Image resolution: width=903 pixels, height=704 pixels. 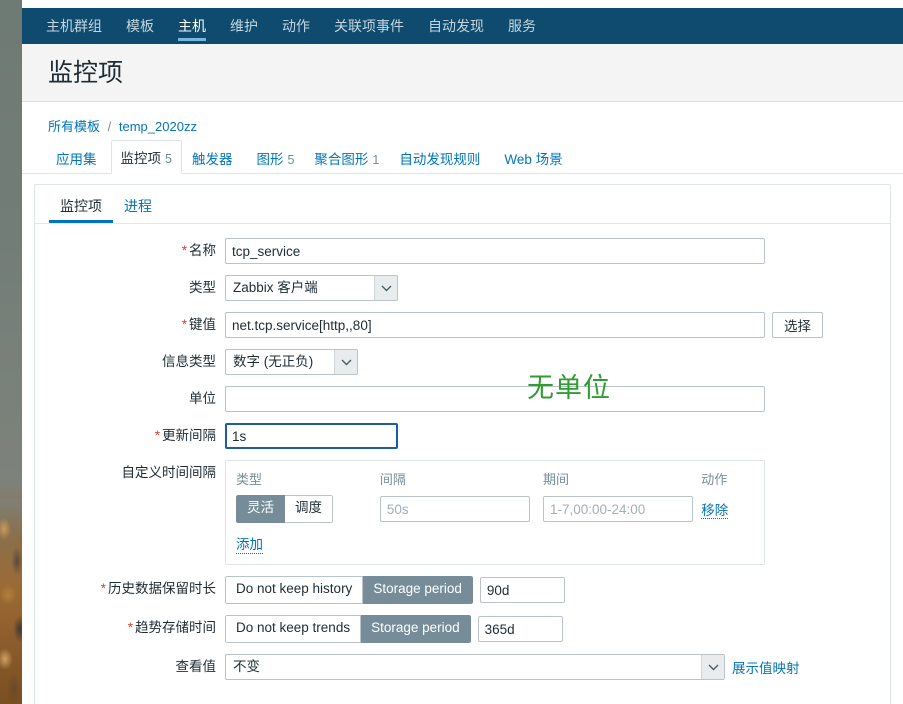 I want to click on sub-tab-label: 监控项, so click(x=81, y=205).